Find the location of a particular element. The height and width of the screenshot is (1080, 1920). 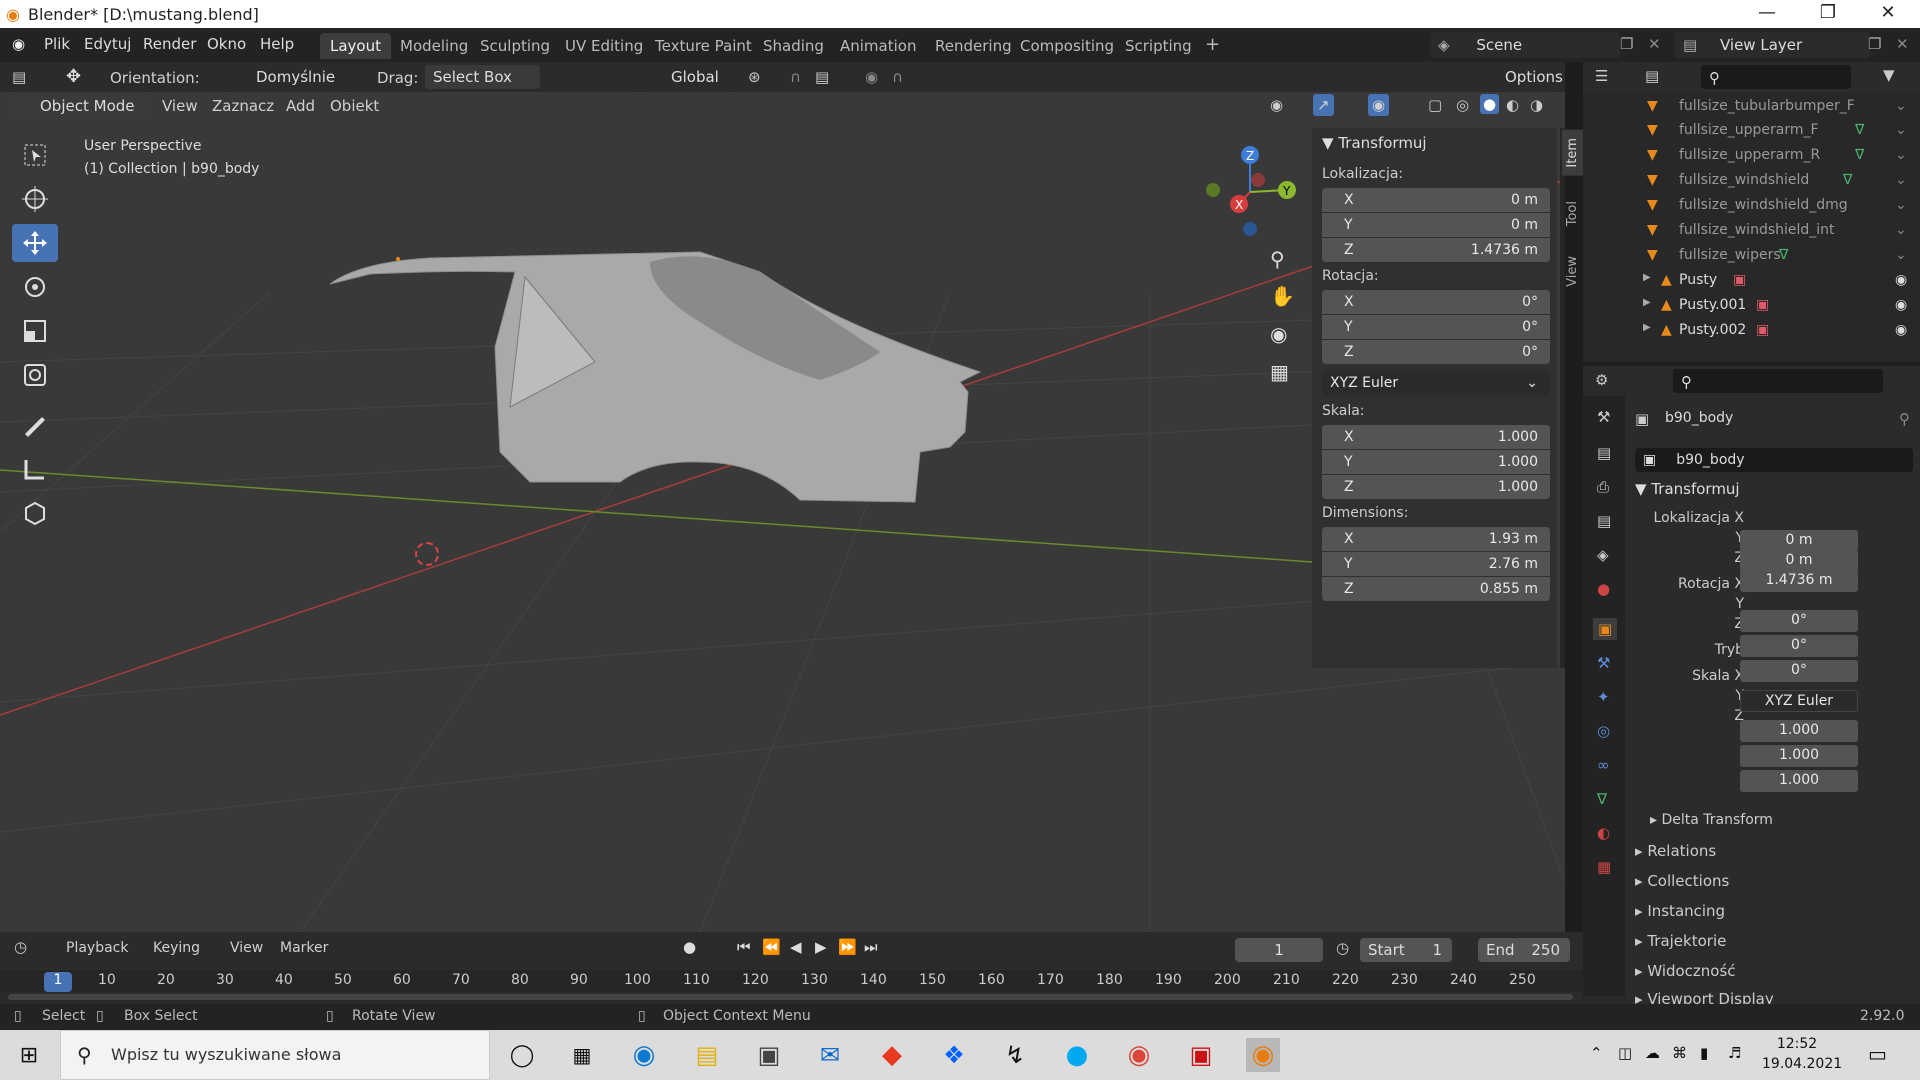

camera-view-icon: ◉ is located at coordinates (1278, 334).